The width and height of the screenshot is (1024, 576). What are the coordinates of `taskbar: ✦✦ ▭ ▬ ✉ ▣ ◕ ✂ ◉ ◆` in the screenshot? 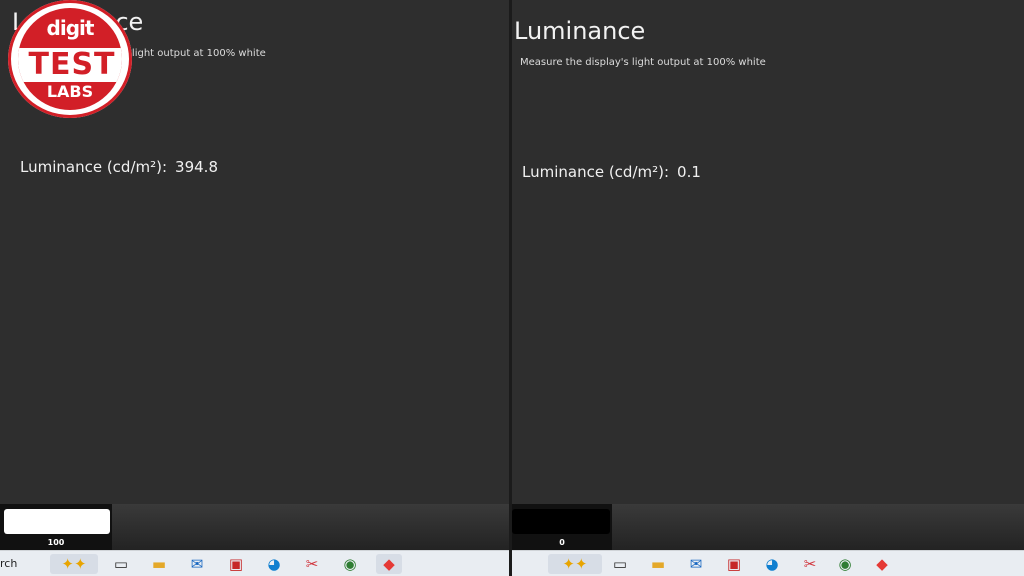 It's located at (768, 563).